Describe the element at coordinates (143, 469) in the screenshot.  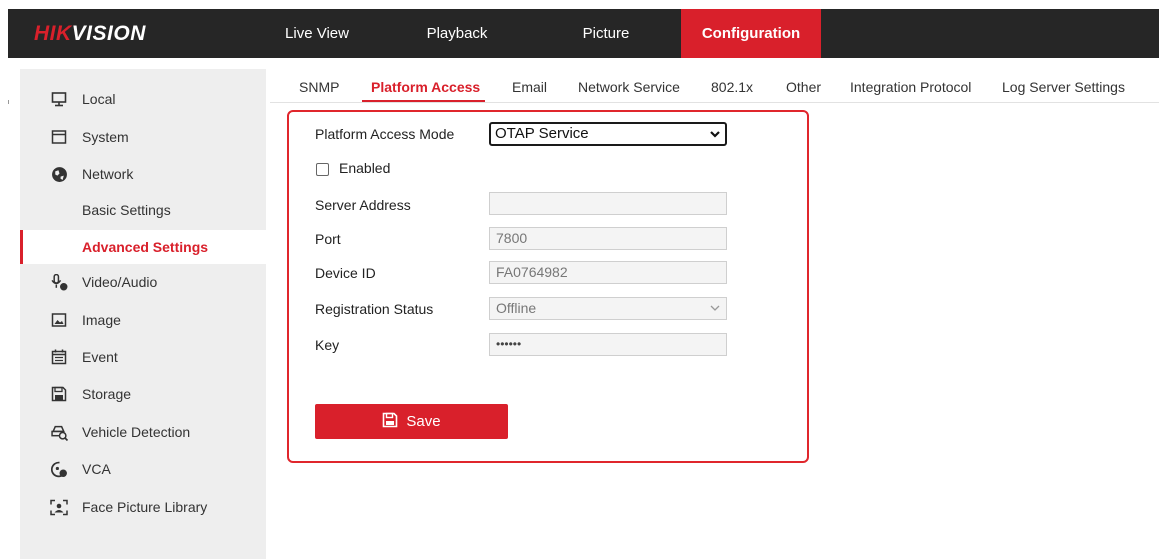
I see `sidebar-item-vca: VCA` at that location.